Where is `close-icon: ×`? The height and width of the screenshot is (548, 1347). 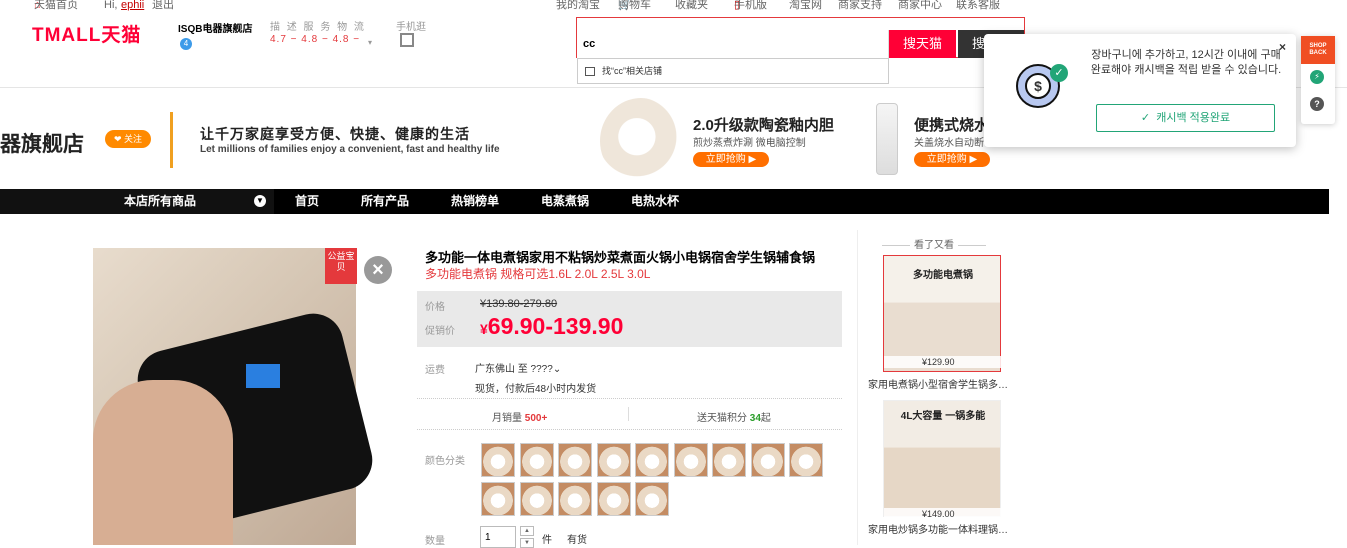 close-icon: × is located at coordinates (378, 270).